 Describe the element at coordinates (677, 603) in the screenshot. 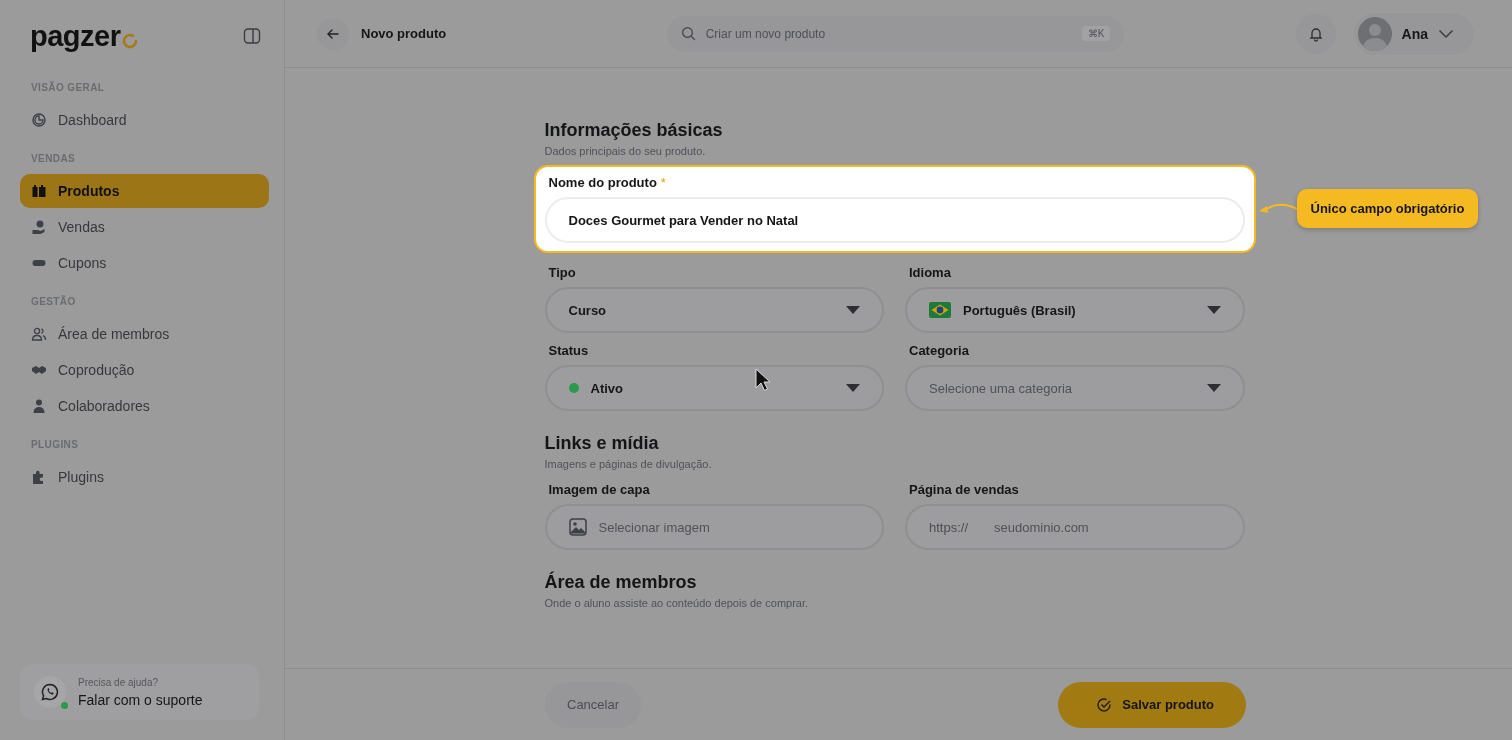

I see `section-subtitle: Onde o aluno assiste ao conteúdo depois de comprar.` at that location.